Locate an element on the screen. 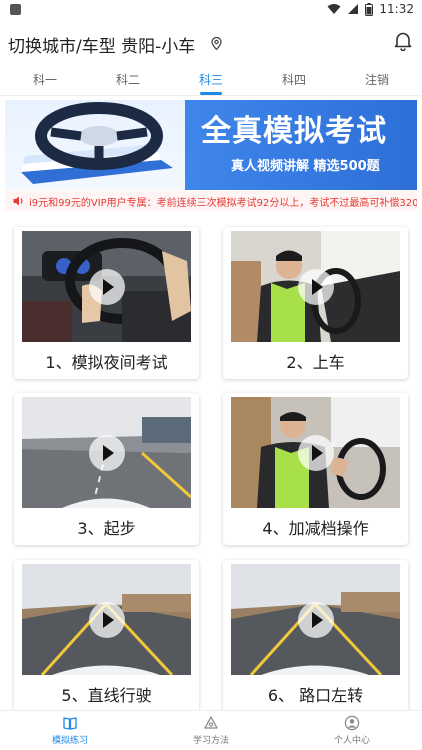 This screenshot has width=422, height=750. tab-subject-1: 科一 is located at coordinates (45, 79).